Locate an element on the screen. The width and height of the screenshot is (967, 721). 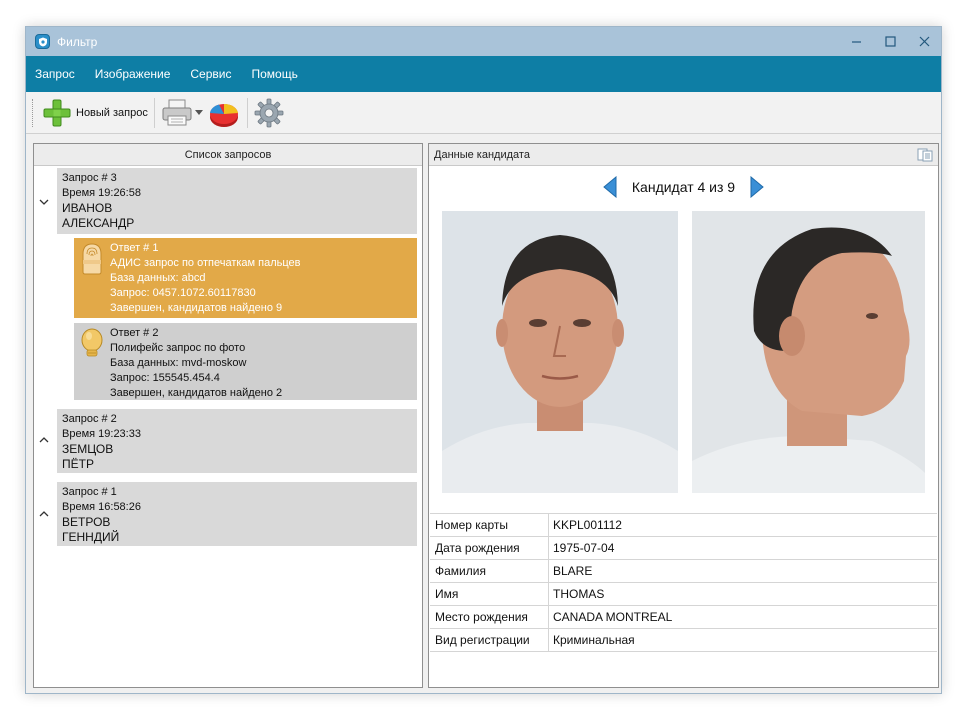
request-name: АЛЕКСАНДР is located at coordinates (98, 223).